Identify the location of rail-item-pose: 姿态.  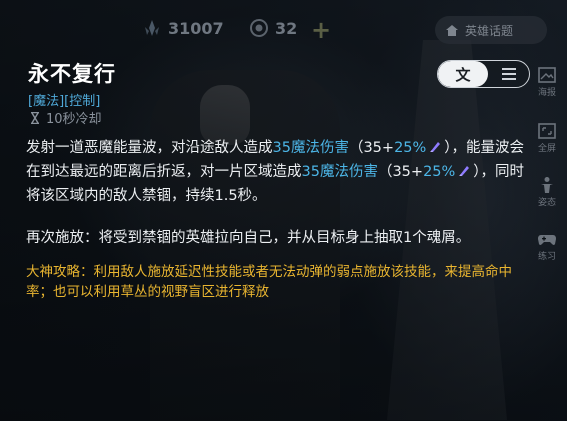
(547, 192).